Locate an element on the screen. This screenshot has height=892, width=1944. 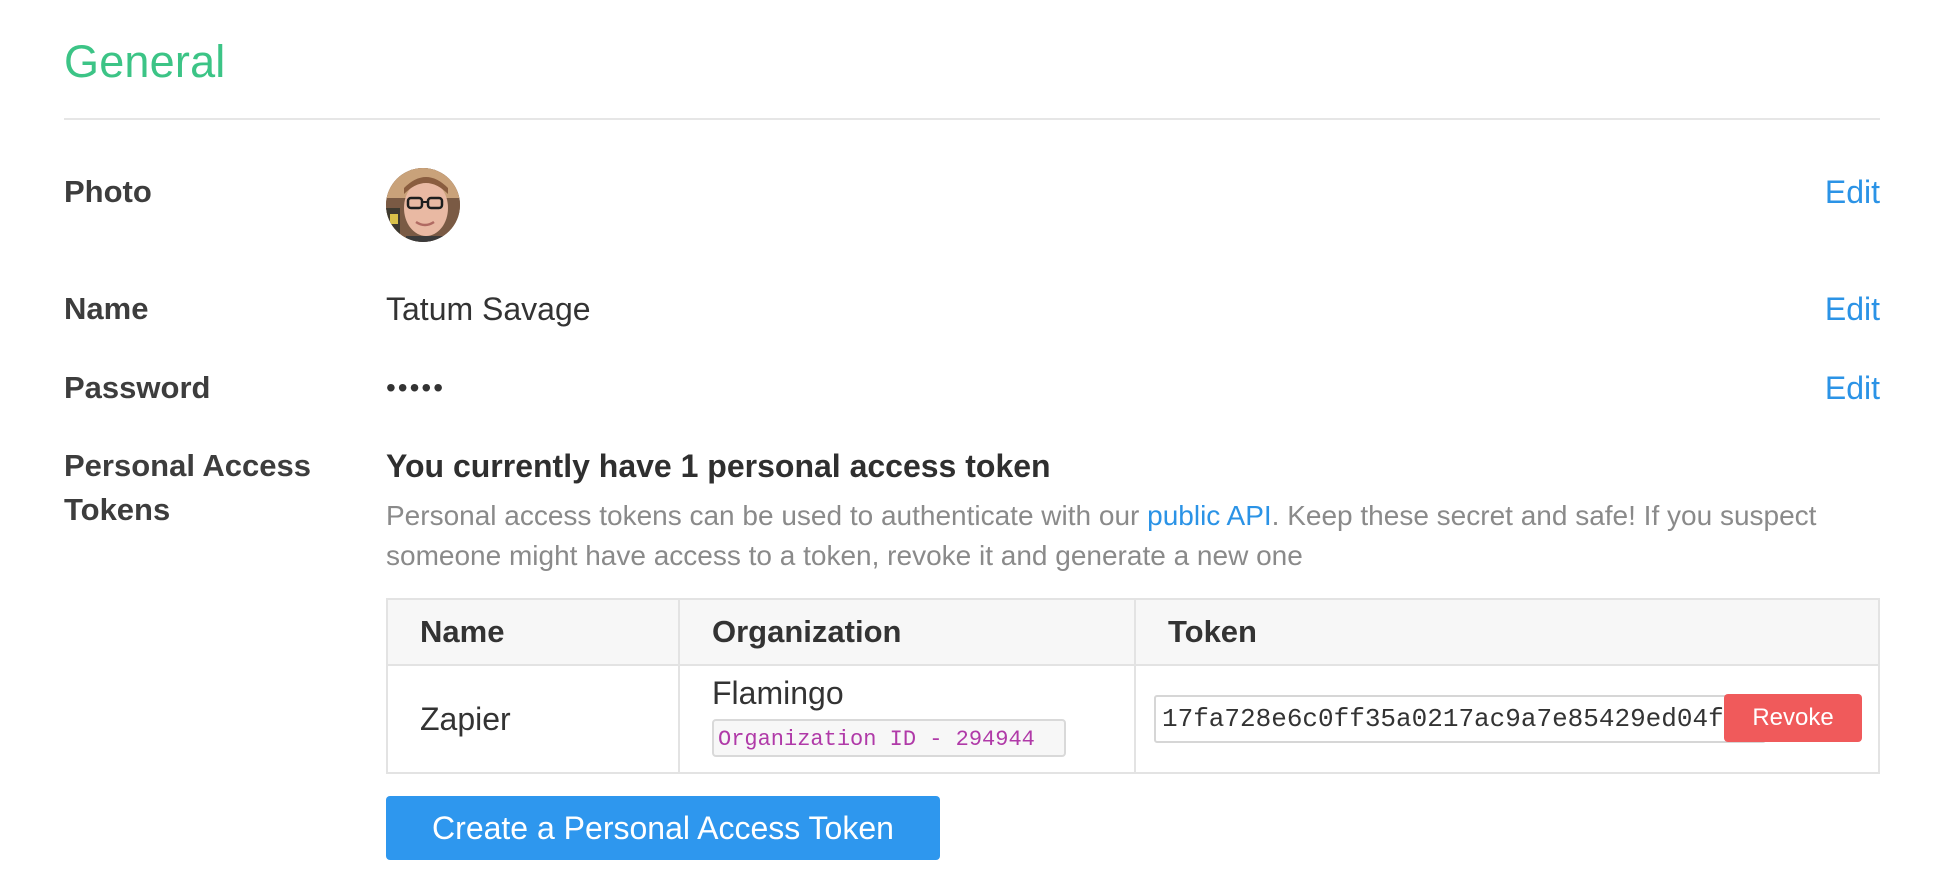
password-edit-link: Edit is located at coordinates (1852, 388).